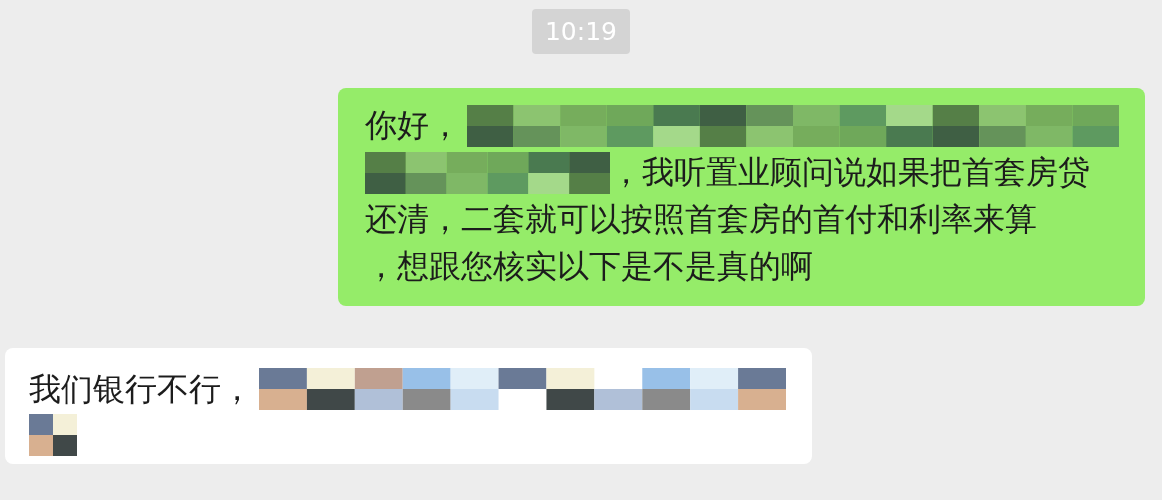  What do you see at coordinates (413, 125) in the screenshot?
I see `message-text: 你好，` at bounding box center [413, 125].